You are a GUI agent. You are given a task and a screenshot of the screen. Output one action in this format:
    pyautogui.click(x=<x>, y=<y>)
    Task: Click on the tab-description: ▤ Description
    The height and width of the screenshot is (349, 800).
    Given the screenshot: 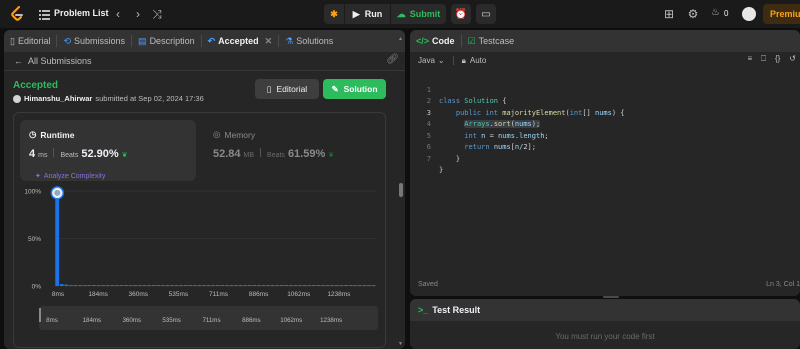 What is the action you would take?
    pyautogui.click(x=166, y=41)
    